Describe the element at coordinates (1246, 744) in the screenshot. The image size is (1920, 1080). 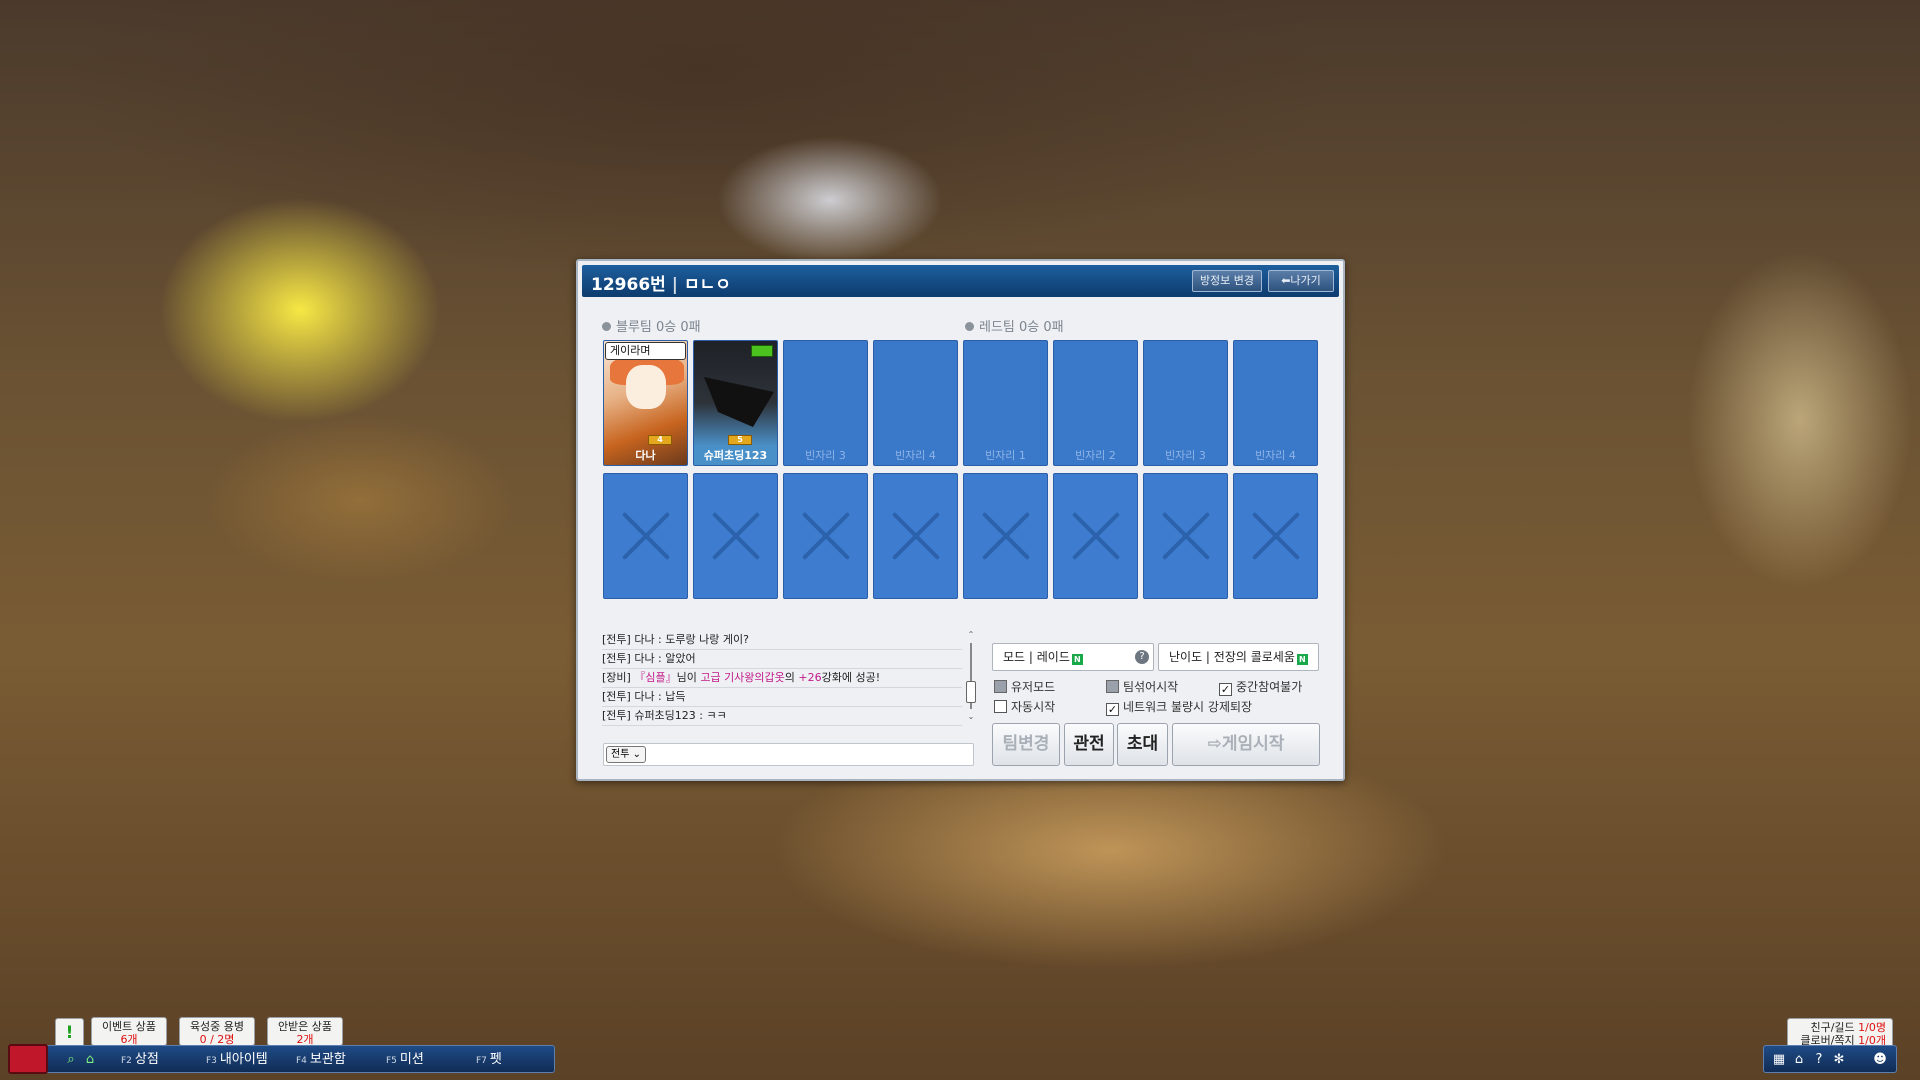
I see `start-game-button: ⇨게임시작` at that location.